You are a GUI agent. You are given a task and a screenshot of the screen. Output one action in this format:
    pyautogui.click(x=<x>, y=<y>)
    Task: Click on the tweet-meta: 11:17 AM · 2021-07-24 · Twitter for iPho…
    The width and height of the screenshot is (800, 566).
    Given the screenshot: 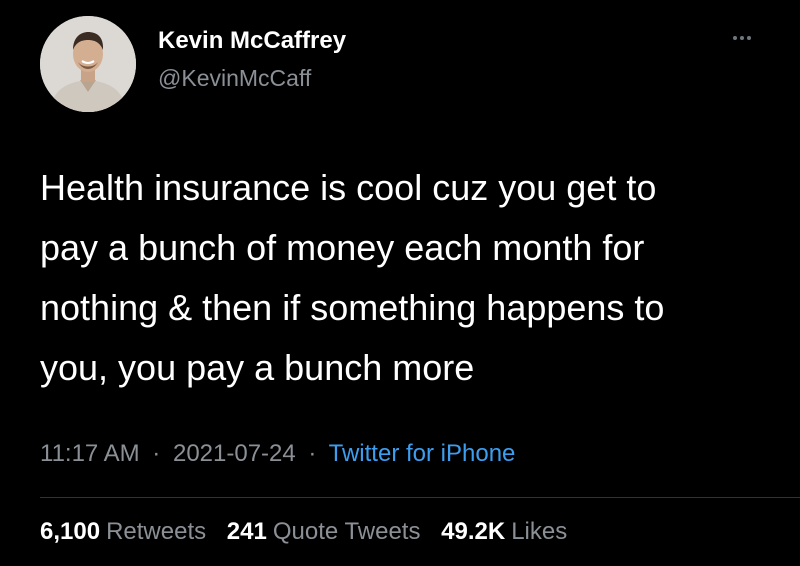 What is the action you would take?
    pyautogui.click(x=277, y=454)
    